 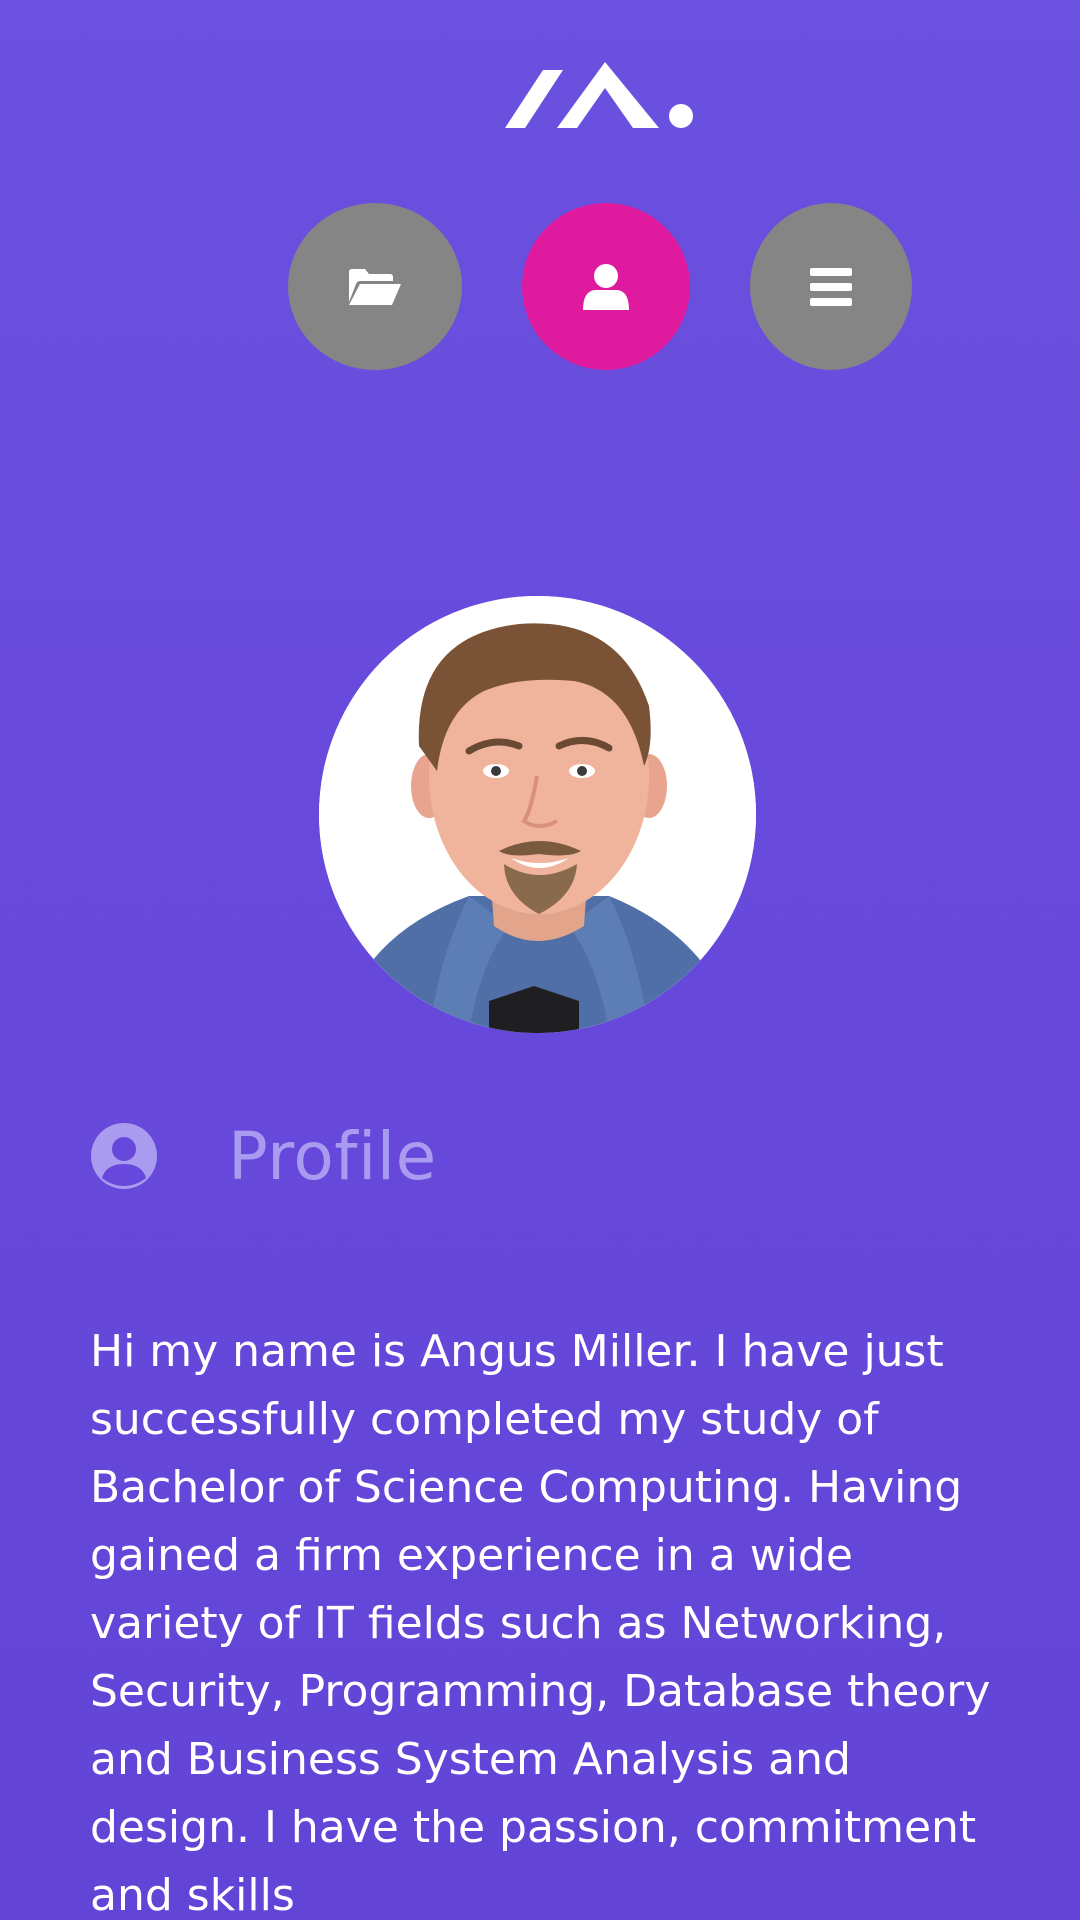 I want to click on menu-icon, so click(x=831, y=286).